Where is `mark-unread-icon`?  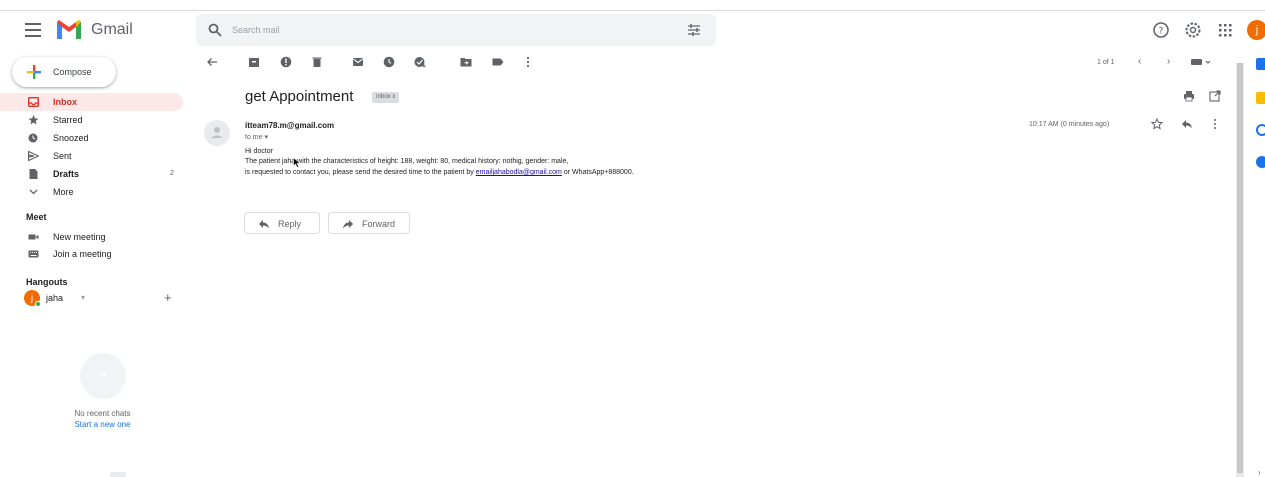 mark-unread-icon is located at coordinates (358, 62).